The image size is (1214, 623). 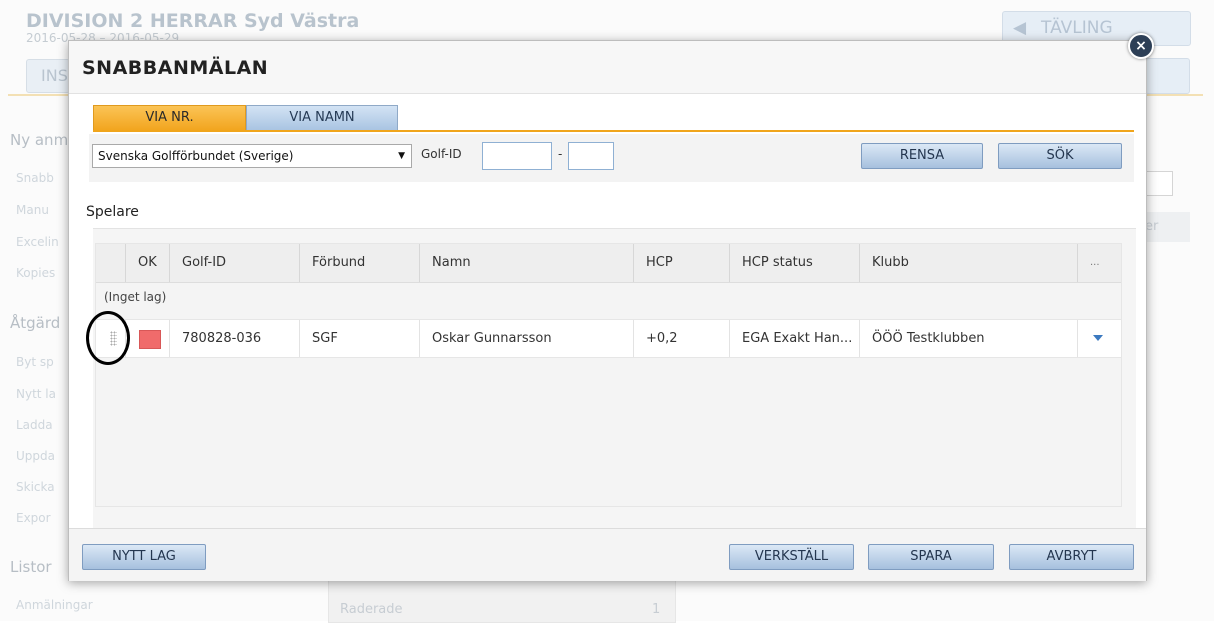 What do you see at coordinates (922, 156) in the screenshot?
I see `rensa-button: RENSA` at bounding box center [922, 156].